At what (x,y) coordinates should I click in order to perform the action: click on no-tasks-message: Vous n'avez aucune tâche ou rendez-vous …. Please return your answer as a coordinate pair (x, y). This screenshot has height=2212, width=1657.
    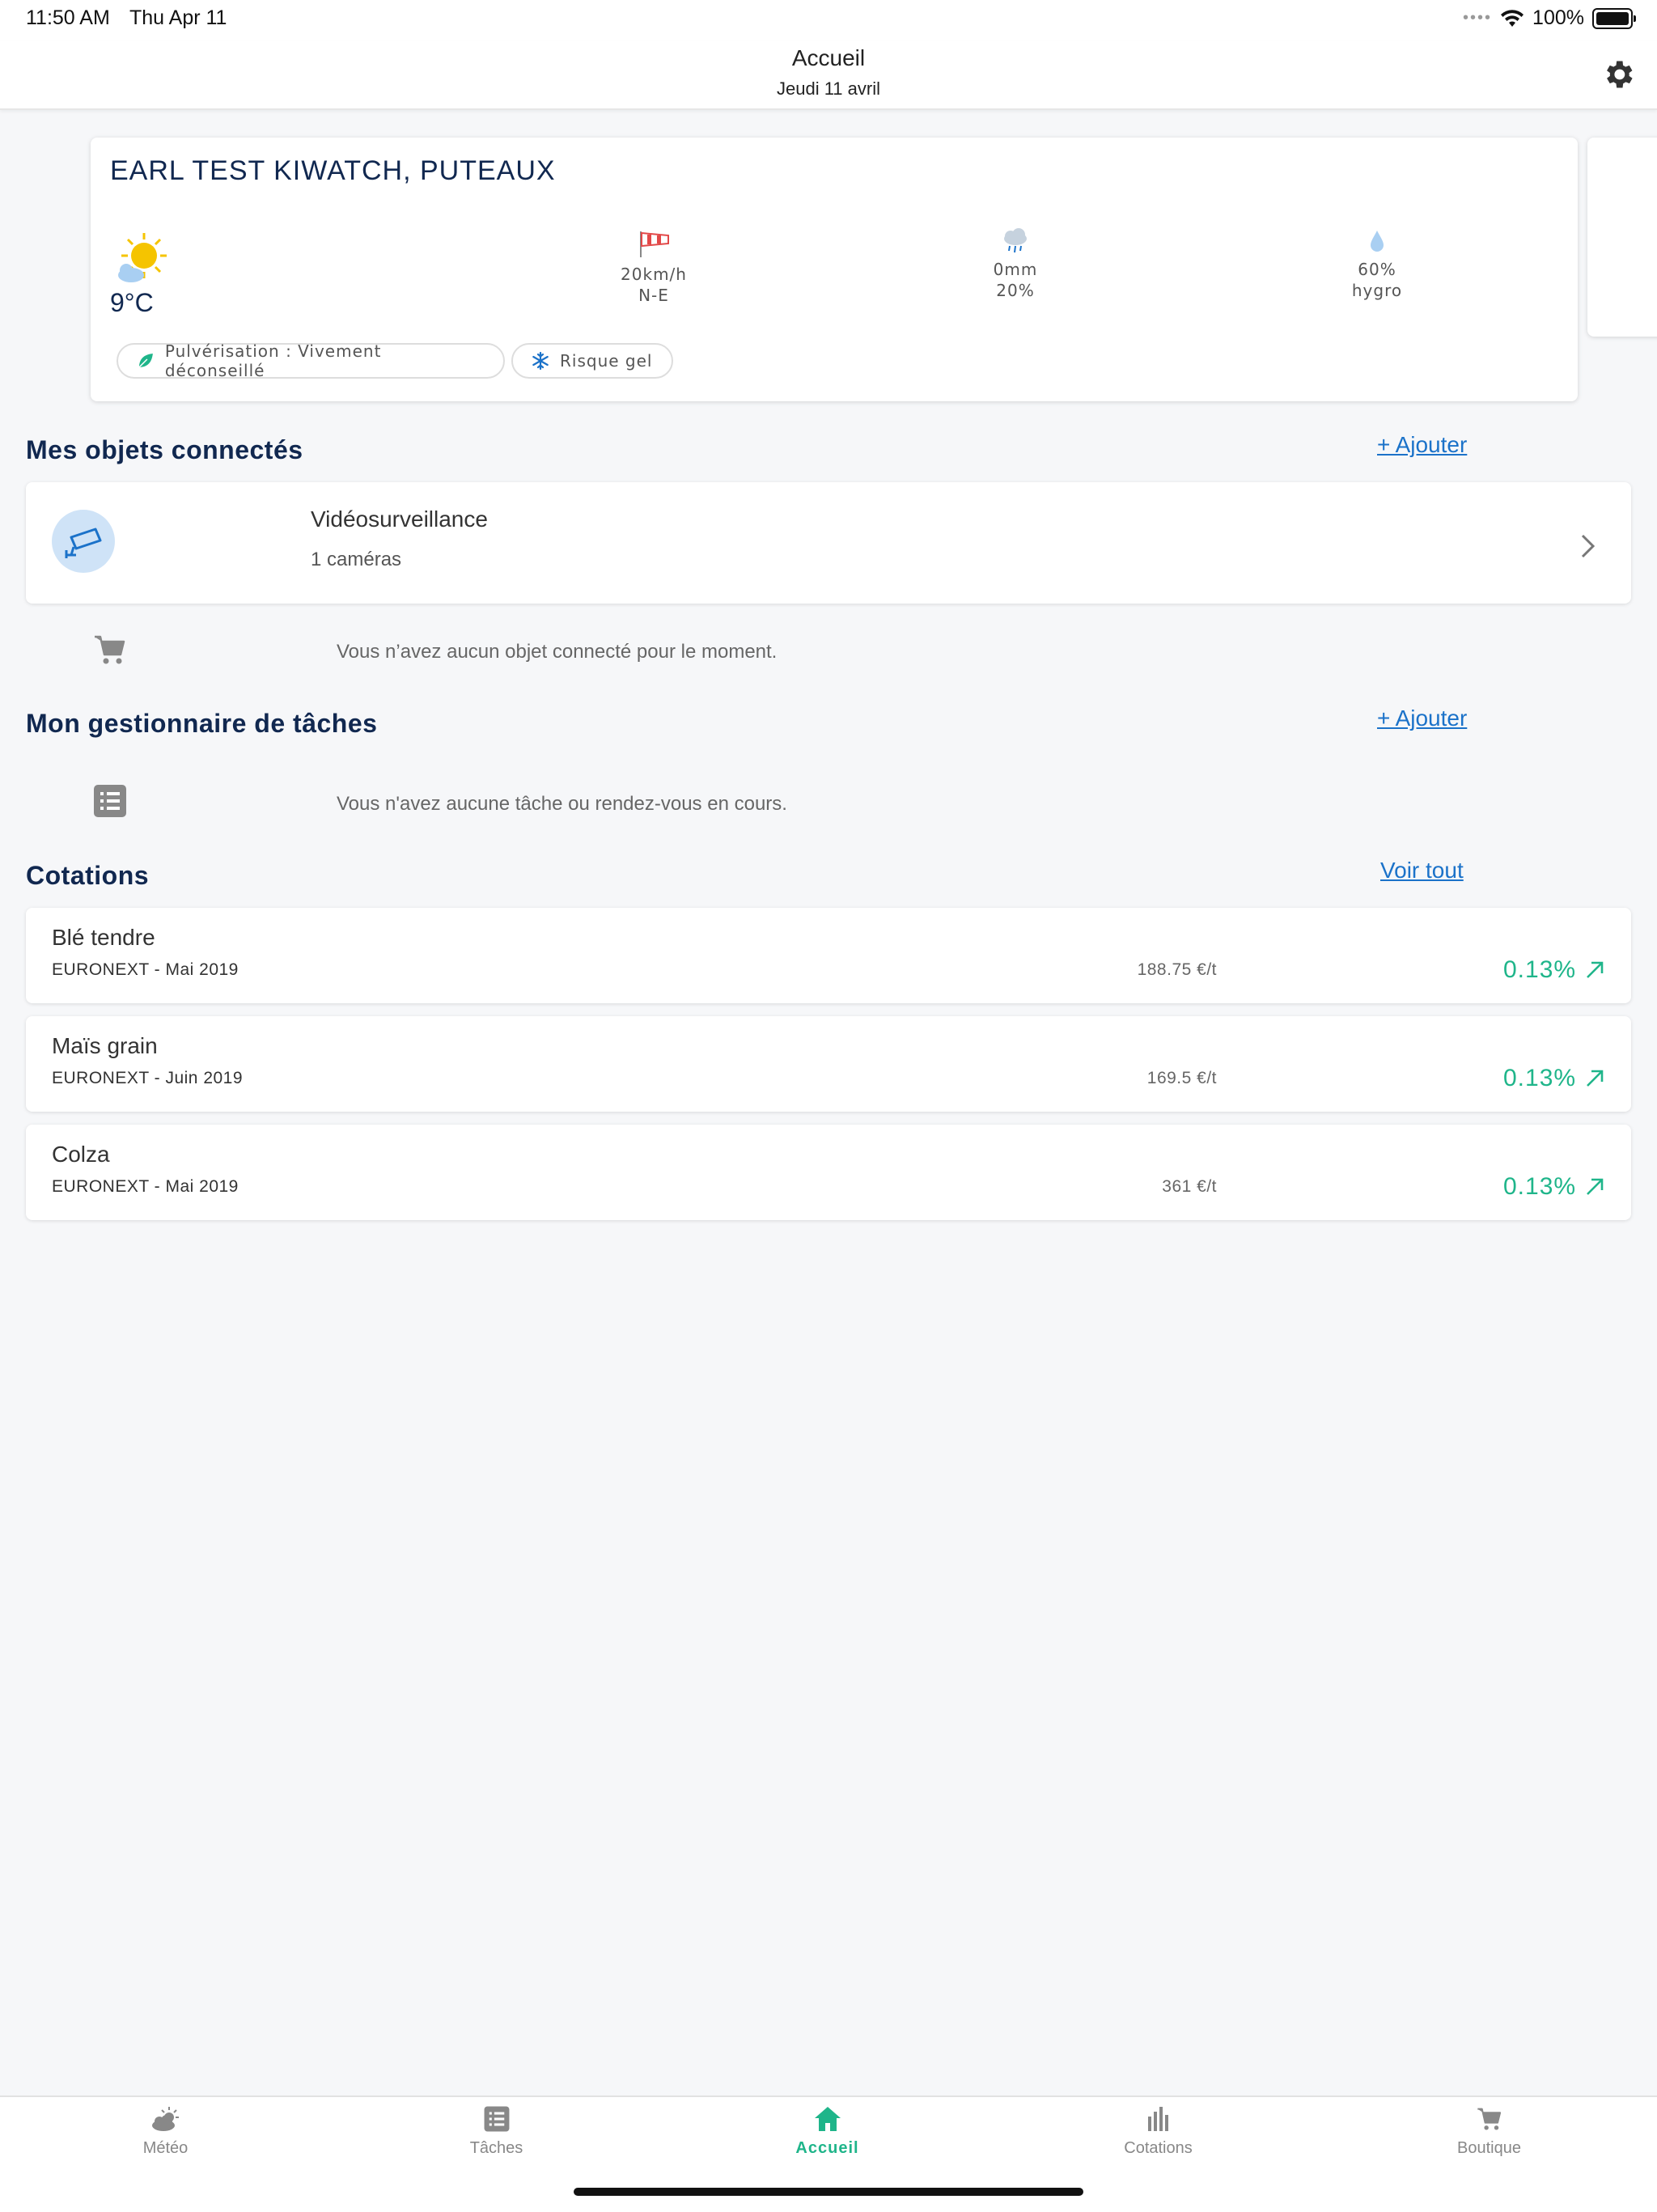
    Looking at the image, I should click on (562, 804).